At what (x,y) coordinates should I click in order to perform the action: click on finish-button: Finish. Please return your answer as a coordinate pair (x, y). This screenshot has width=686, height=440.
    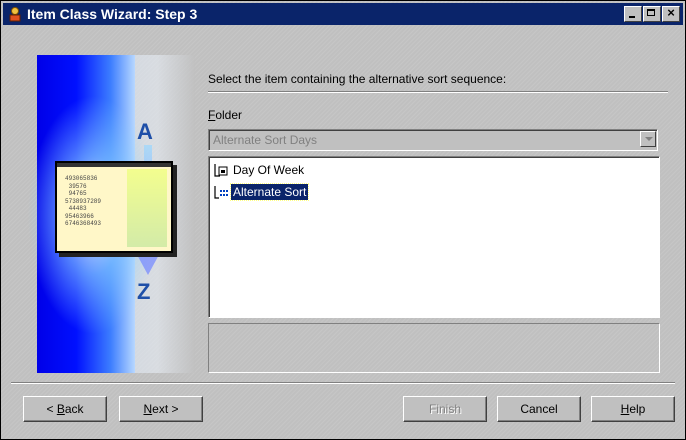
    Looking at the image, I should click on (445, 409).